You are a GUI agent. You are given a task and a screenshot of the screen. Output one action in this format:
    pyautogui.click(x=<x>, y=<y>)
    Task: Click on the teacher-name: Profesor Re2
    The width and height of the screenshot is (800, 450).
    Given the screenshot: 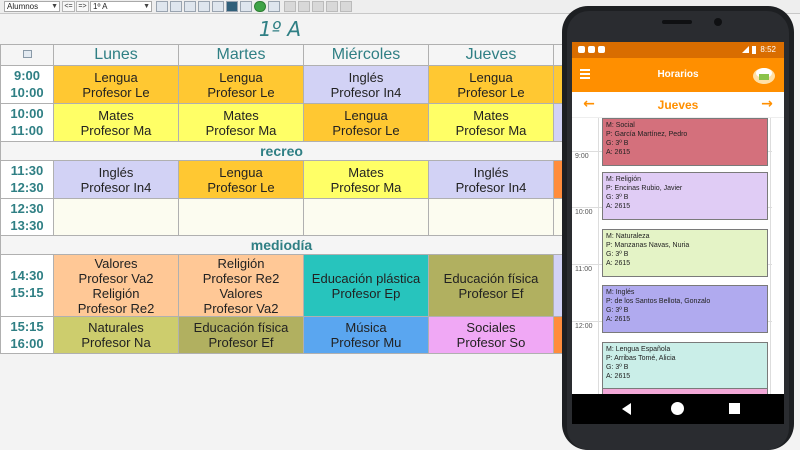 What is the action you would take?
    pyautogui.click(x=241, y=278)
    